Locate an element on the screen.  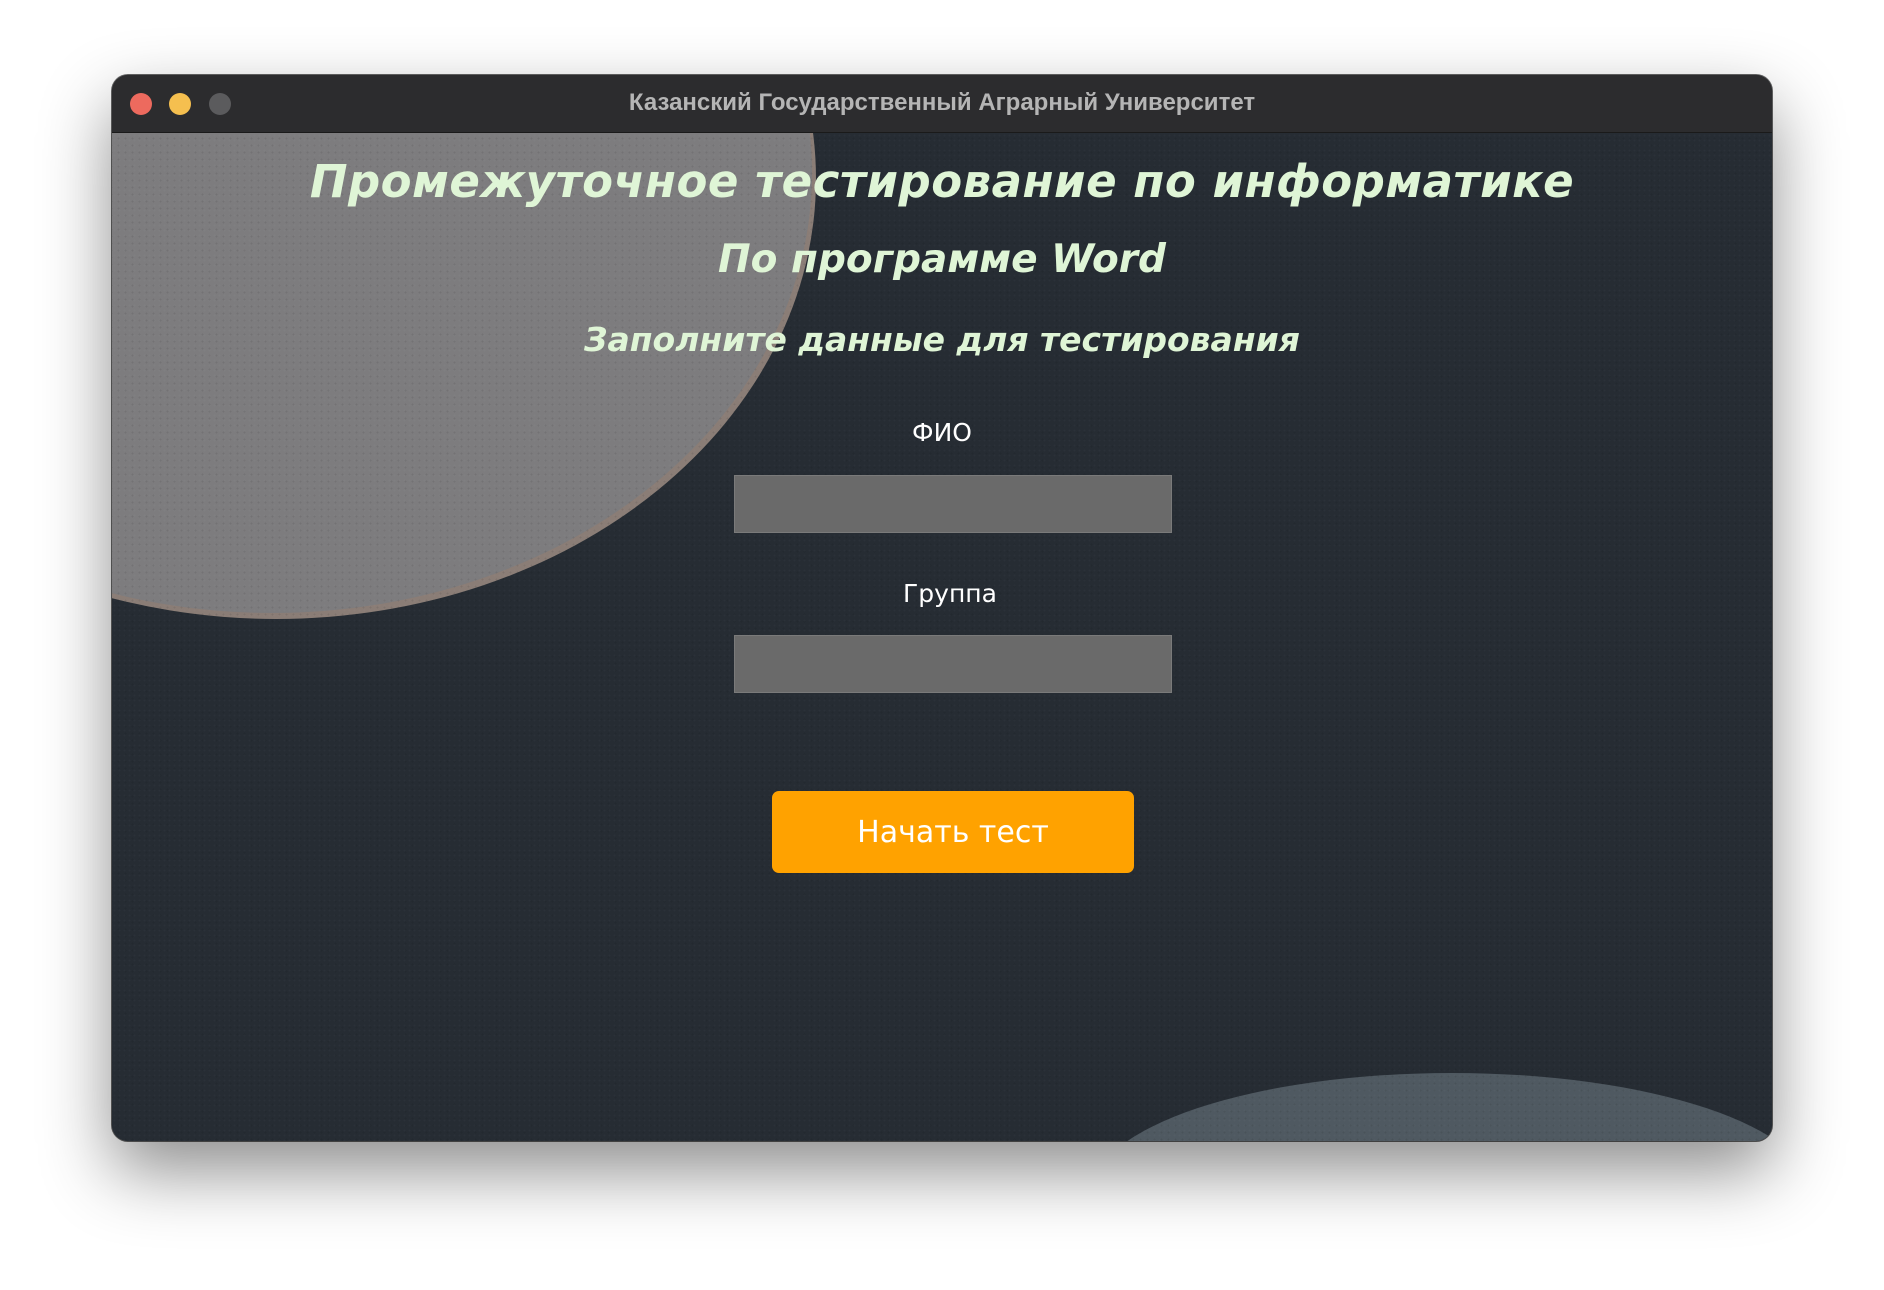
page-subtitle: По программе Word is located at coordinates (942, 259).